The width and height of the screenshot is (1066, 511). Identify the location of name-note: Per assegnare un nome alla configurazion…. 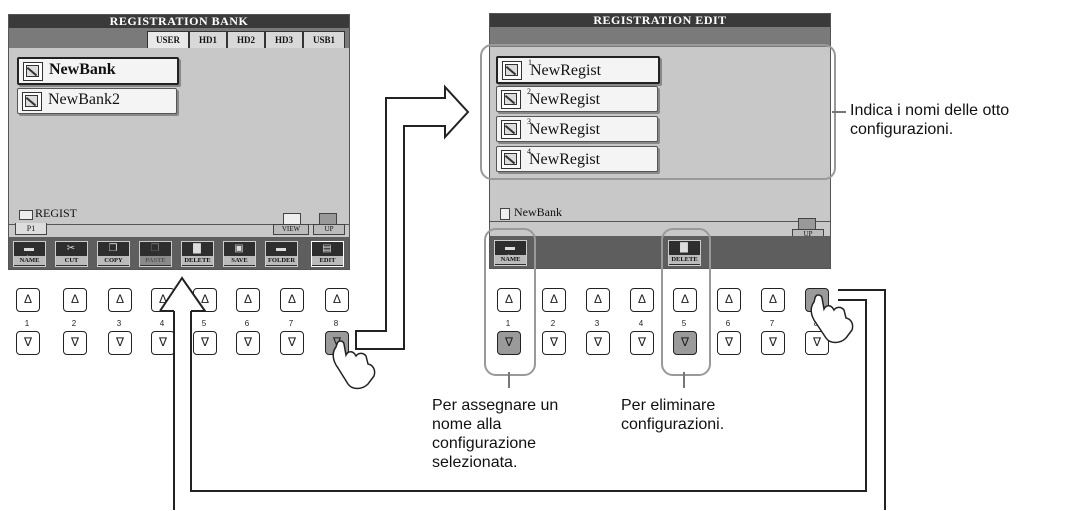
(495, 434).